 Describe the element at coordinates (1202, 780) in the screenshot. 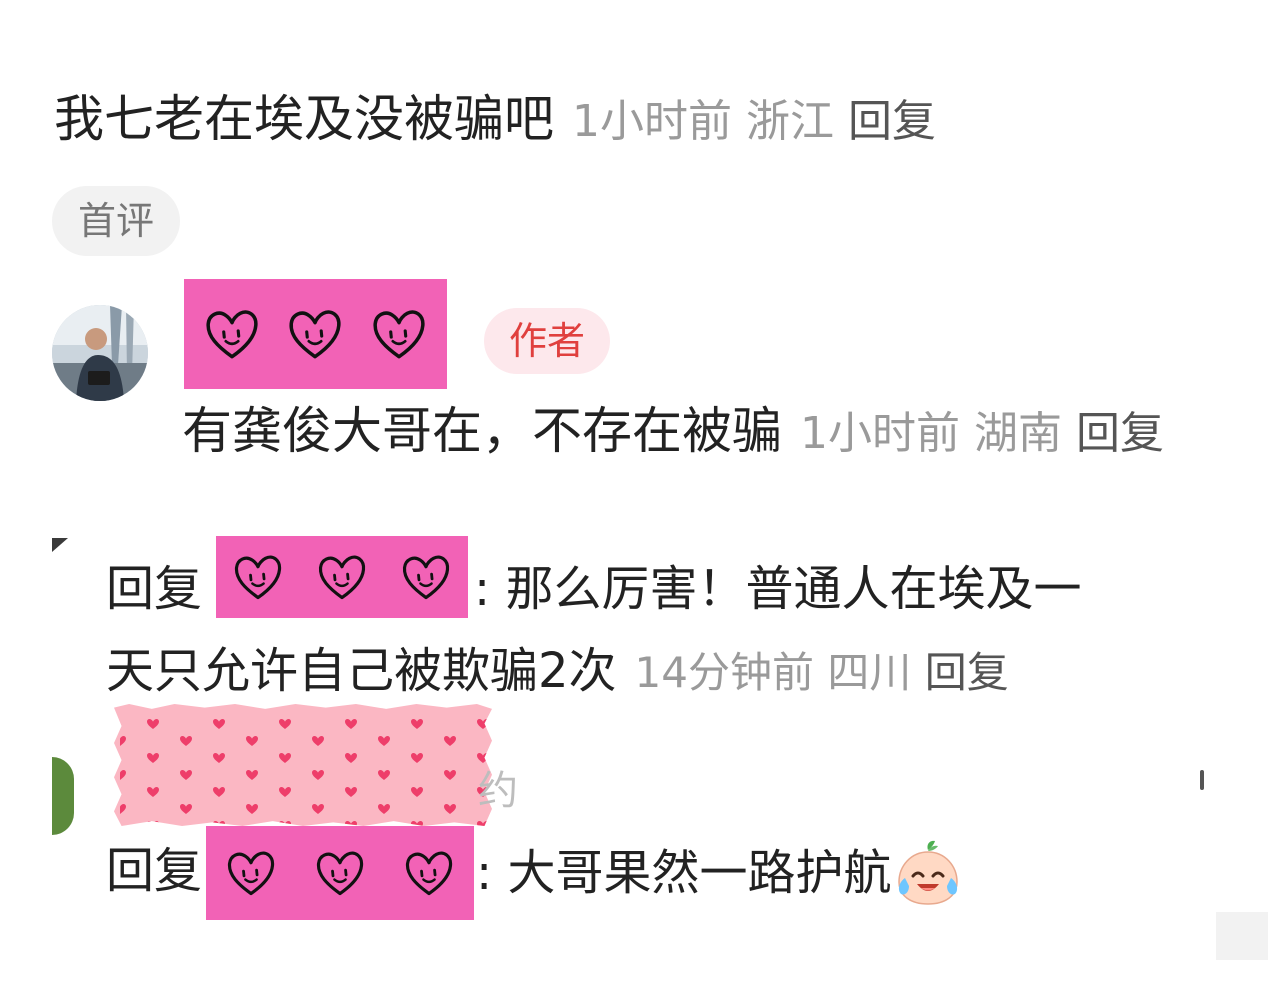

I see `scroll-indicator` at that location.